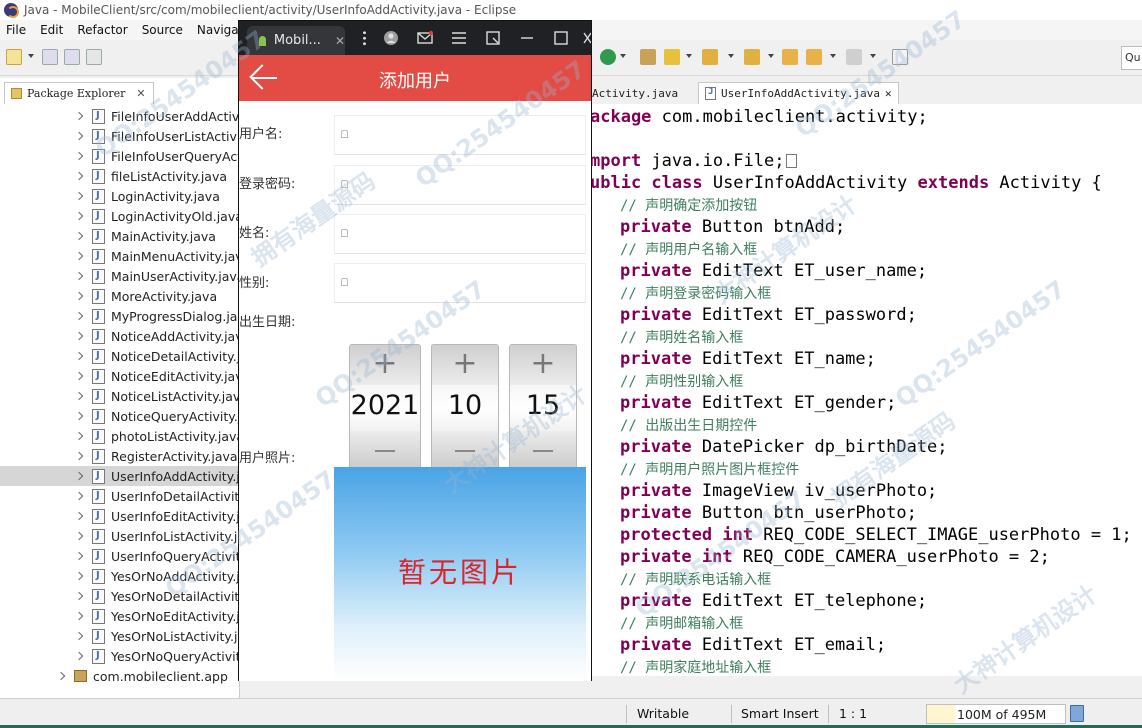 This screenshot has height=728, width=1142. Describe the element at coordinates (790, 57) in the screenshot. I see `last-edit-icon` at that location.